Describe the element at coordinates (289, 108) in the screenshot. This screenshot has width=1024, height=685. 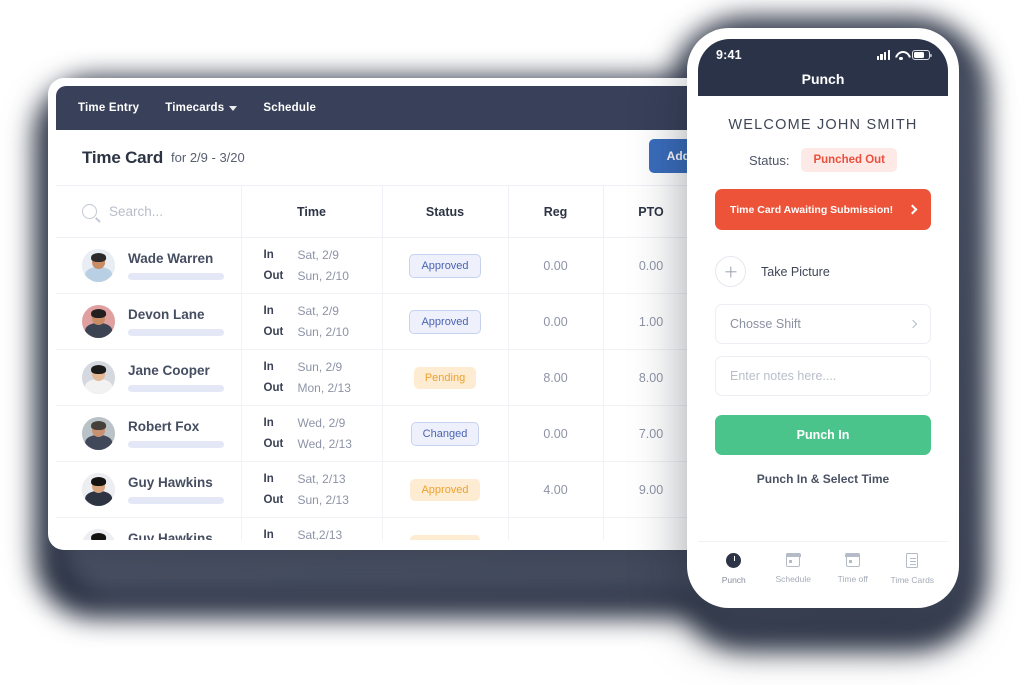
I see `nav-item-schedule: Schedule` at that location.